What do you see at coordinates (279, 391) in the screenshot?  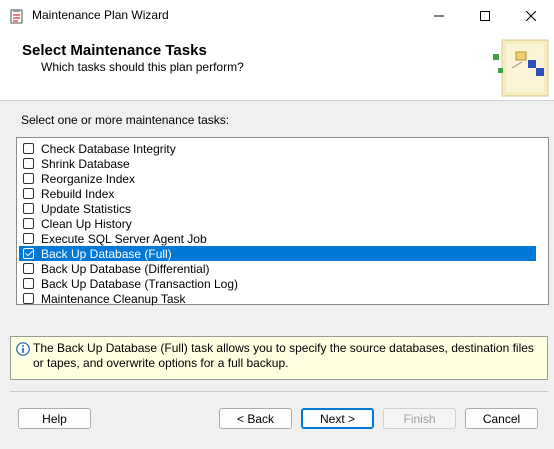 I see `footer-divider` at bounding box center [279, 391].